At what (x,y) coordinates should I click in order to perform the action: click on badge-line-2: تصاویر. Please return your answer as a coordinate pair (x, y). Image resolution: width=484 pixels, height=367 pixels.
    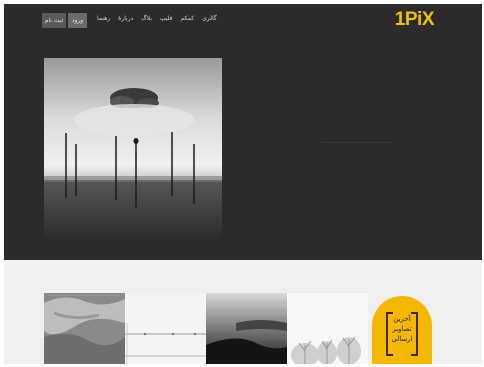
    Looking at the image, I should click on (402, 329).